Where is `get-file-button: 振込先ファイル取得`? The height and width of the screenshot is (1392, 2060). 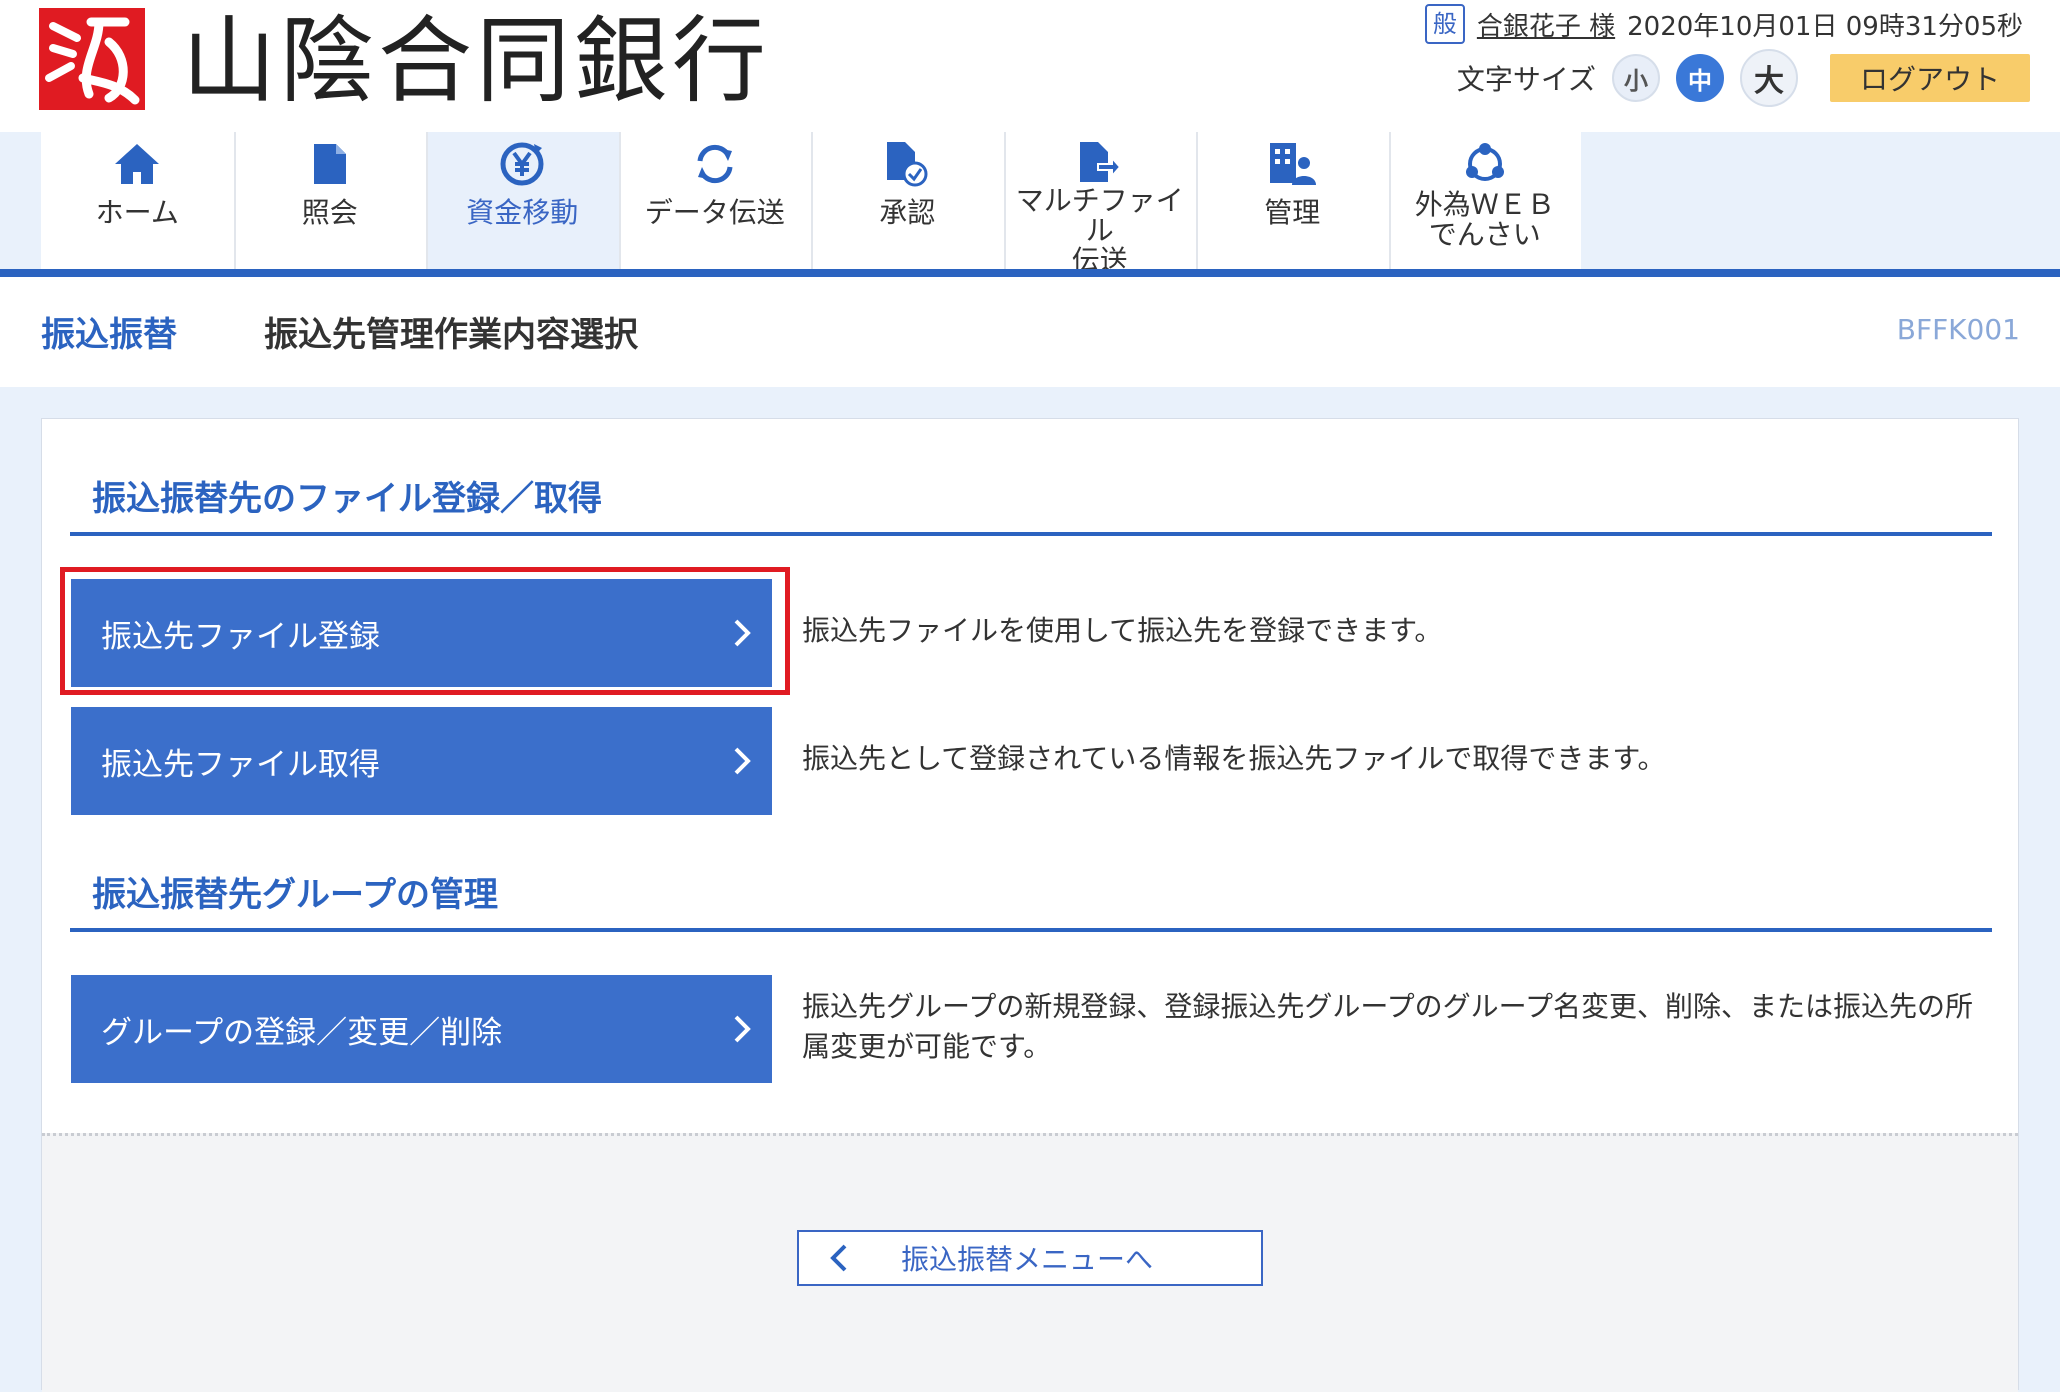 get-file-button: 振込先ファイル取得 is located at coordinates (421, 761).